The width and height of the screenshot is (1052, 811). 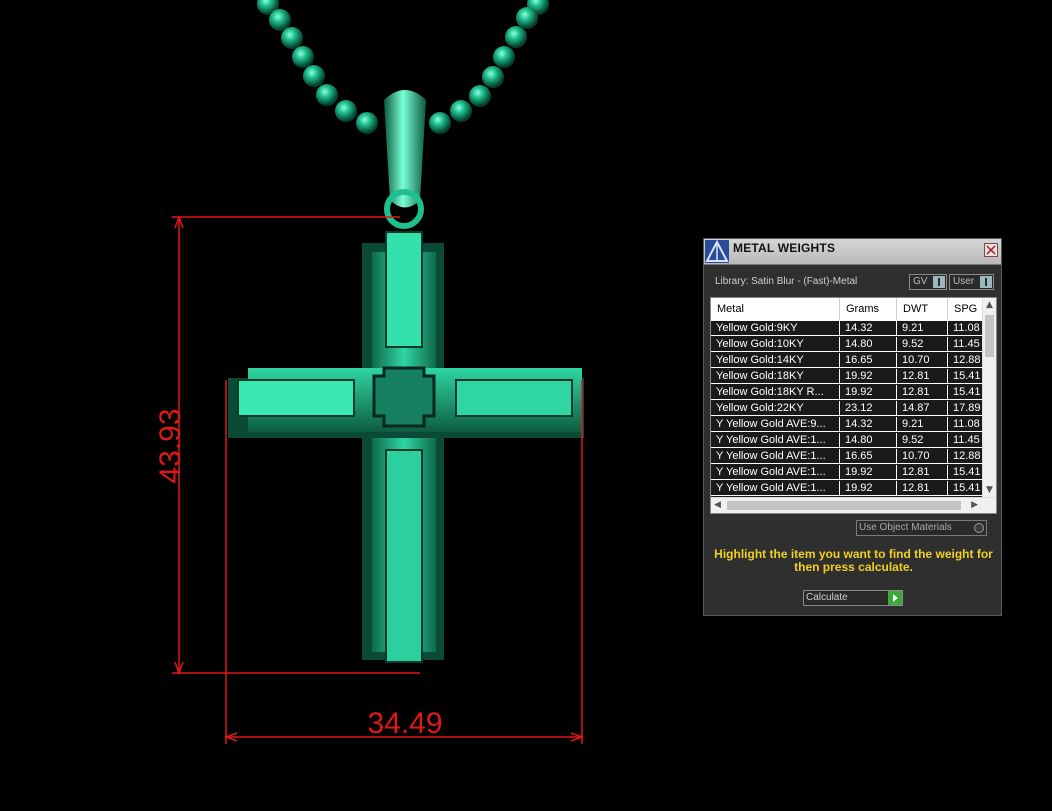 What do you see at coordinates (405, 159) in the screenshot?
I see `pendant-bail` at bounding box center [405, 159].